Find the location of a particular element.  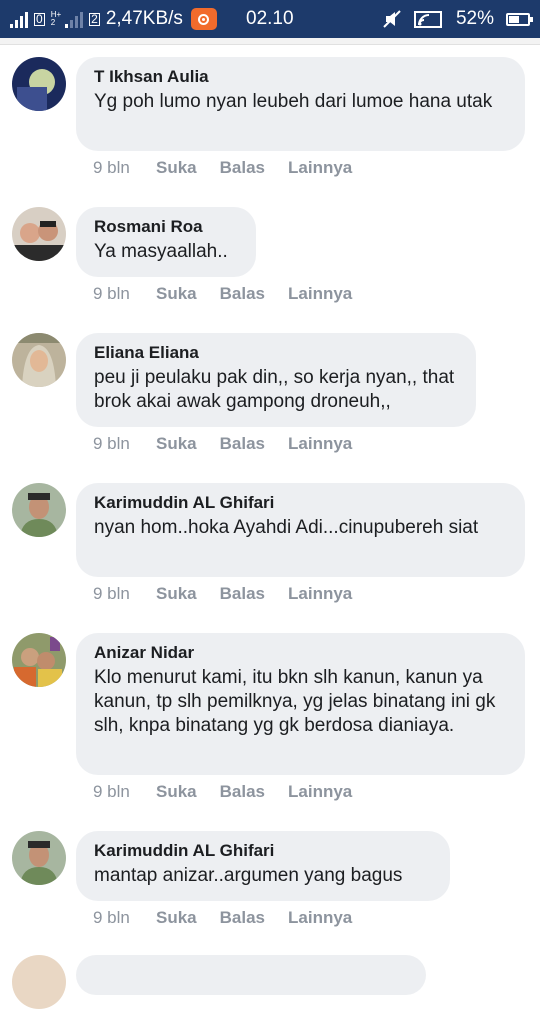

header-divider is located at coordinates (270, 41).